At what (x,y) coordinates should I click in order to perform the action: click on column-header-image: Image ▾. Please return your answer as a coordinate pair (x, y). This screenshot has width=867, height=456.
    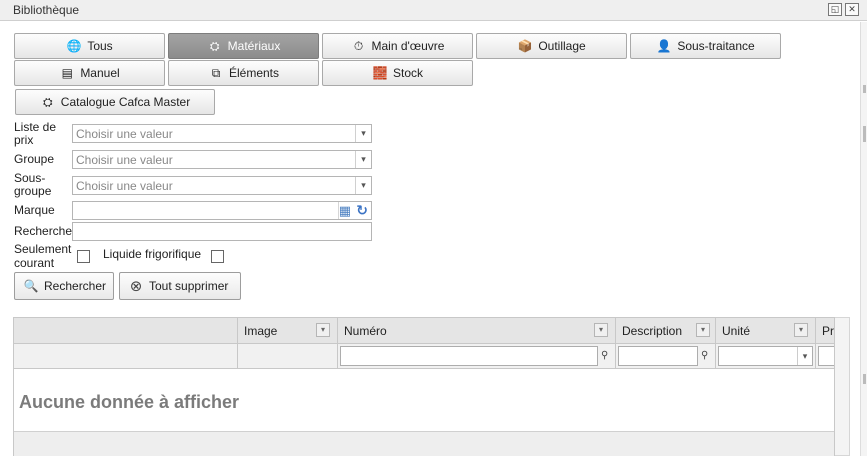
    Looking at the image, I should click on (287, 331).